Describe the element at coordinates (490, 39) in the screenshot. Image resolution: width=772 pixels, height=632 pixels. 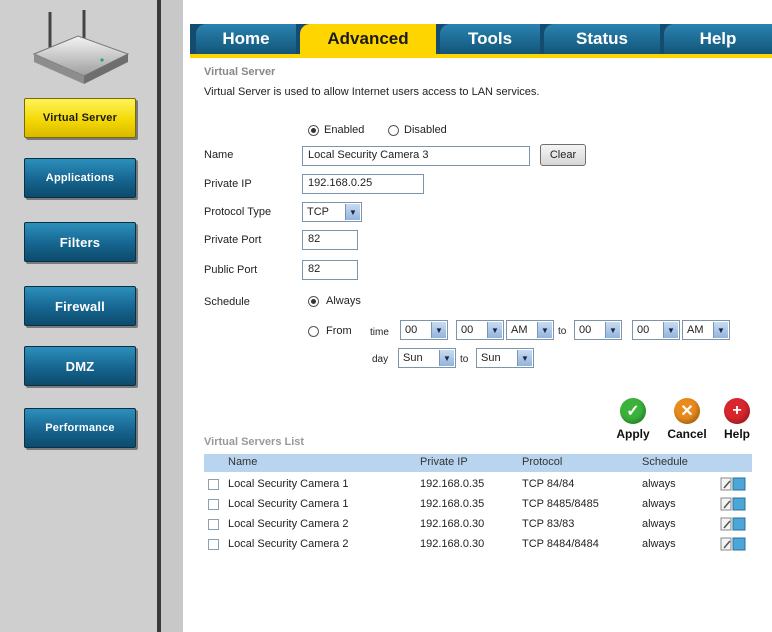
I see `tab-tools: Tools` at that location.